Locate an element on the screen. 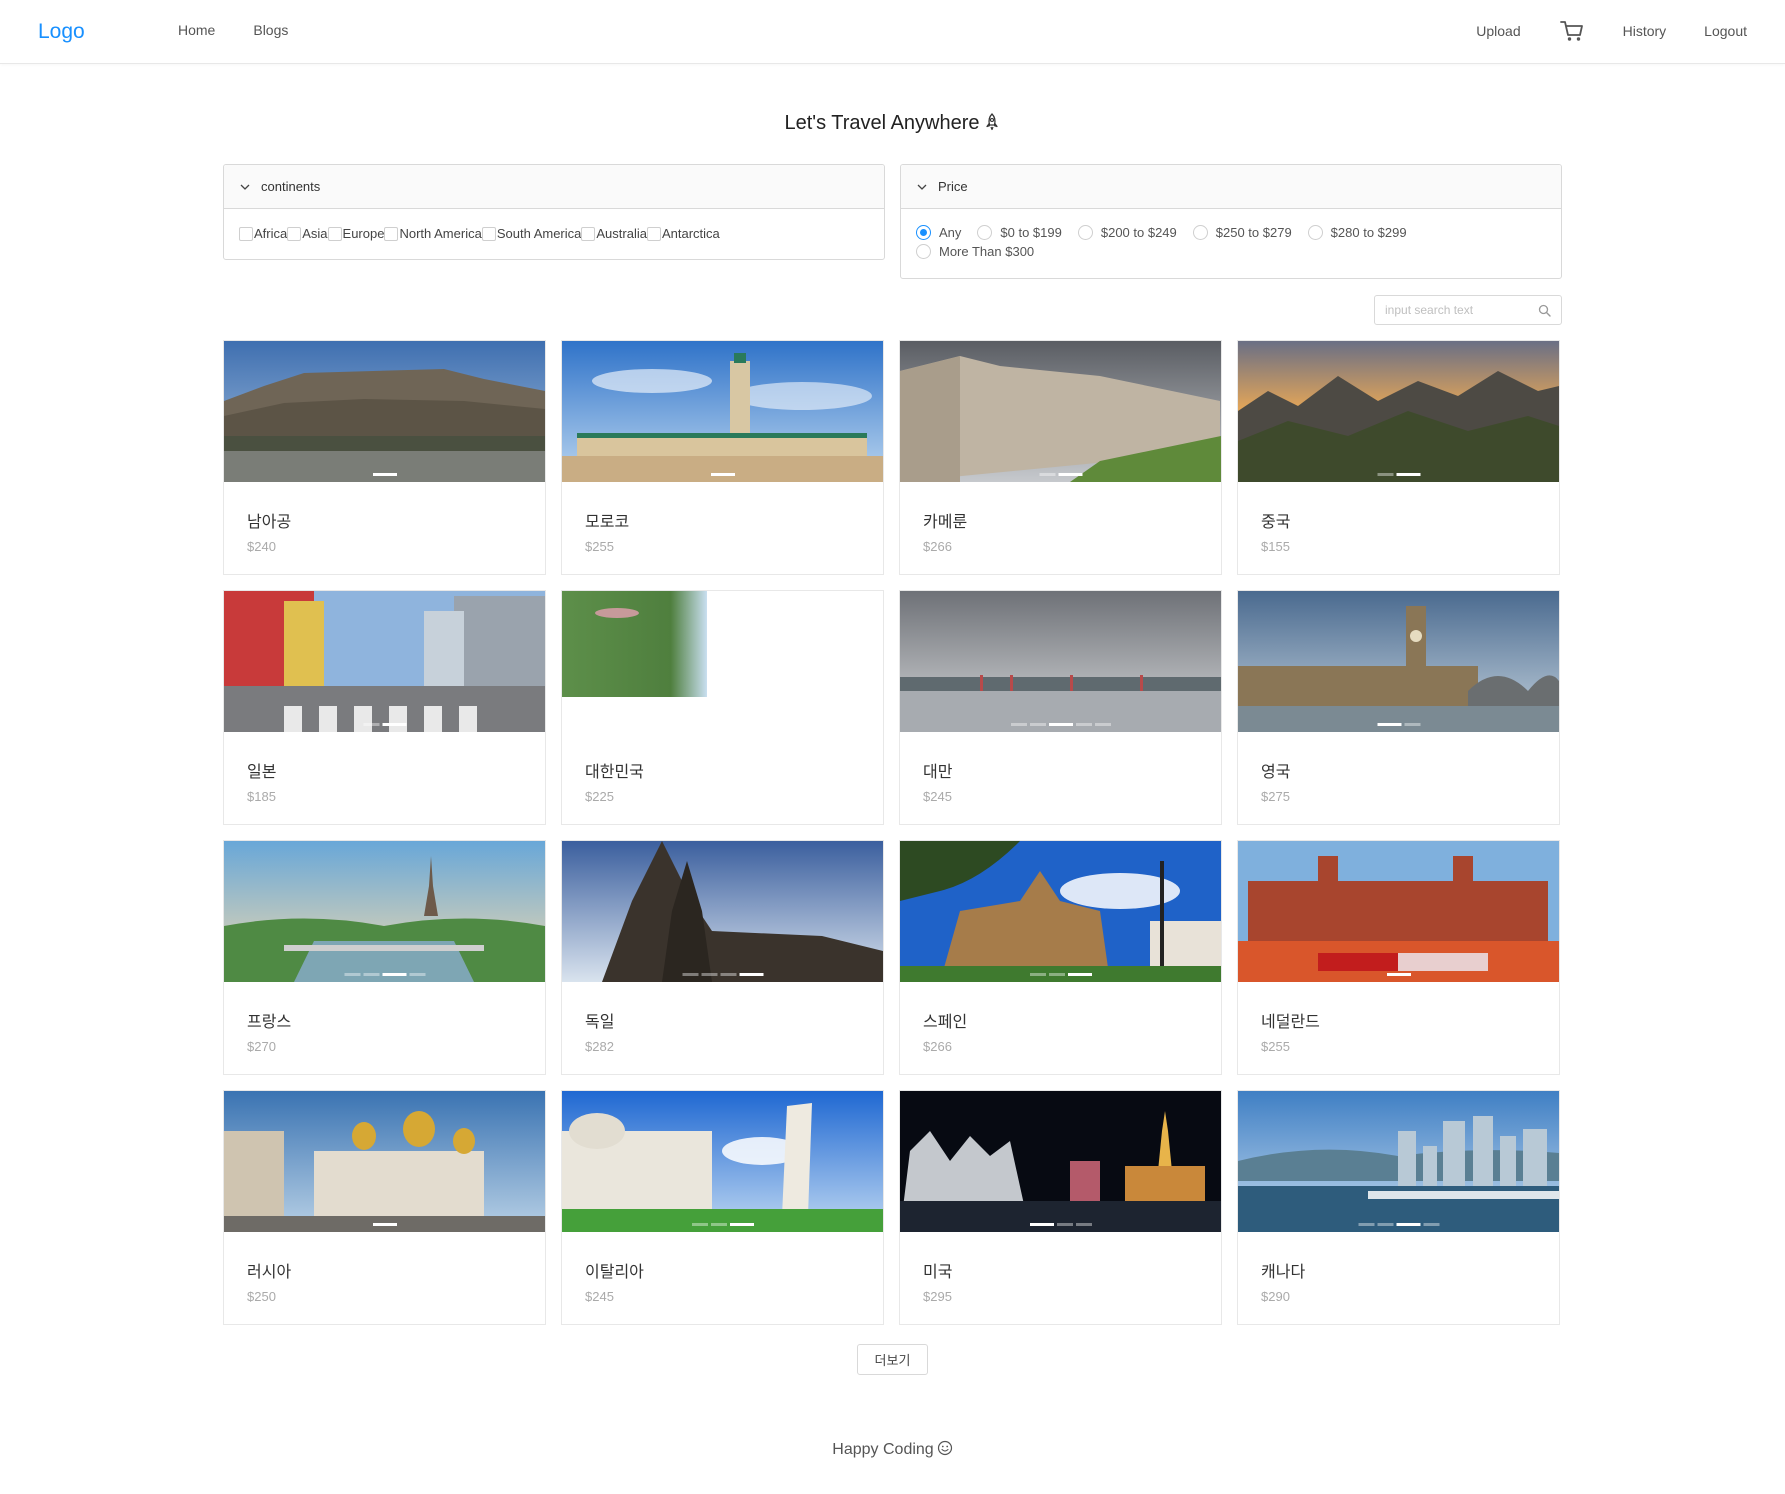 The width and height of the screenshot is (1785, 1494). checkbox-north-america: North America is located at coordinates (433, 233).